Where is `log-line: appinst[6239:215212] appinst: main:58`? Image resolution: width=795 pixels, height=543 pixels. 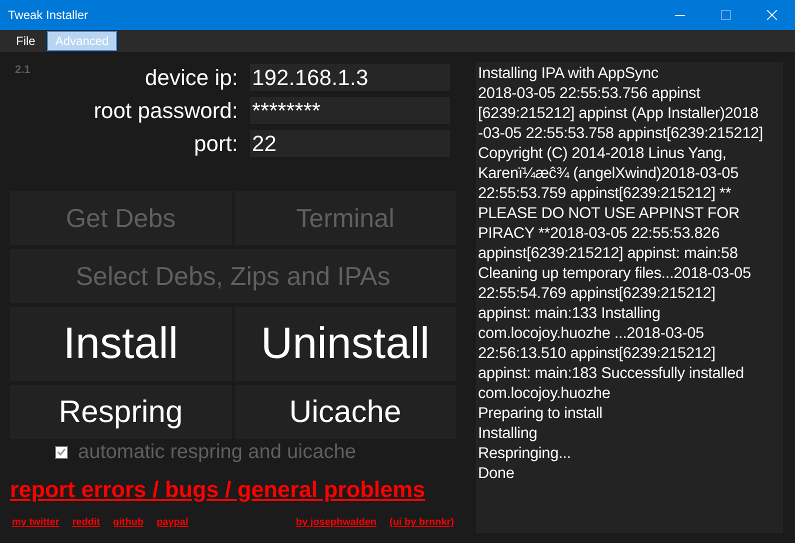 log-line: appinst[6239:215212] appinst: main:58 is located at coordinates (608, 254).